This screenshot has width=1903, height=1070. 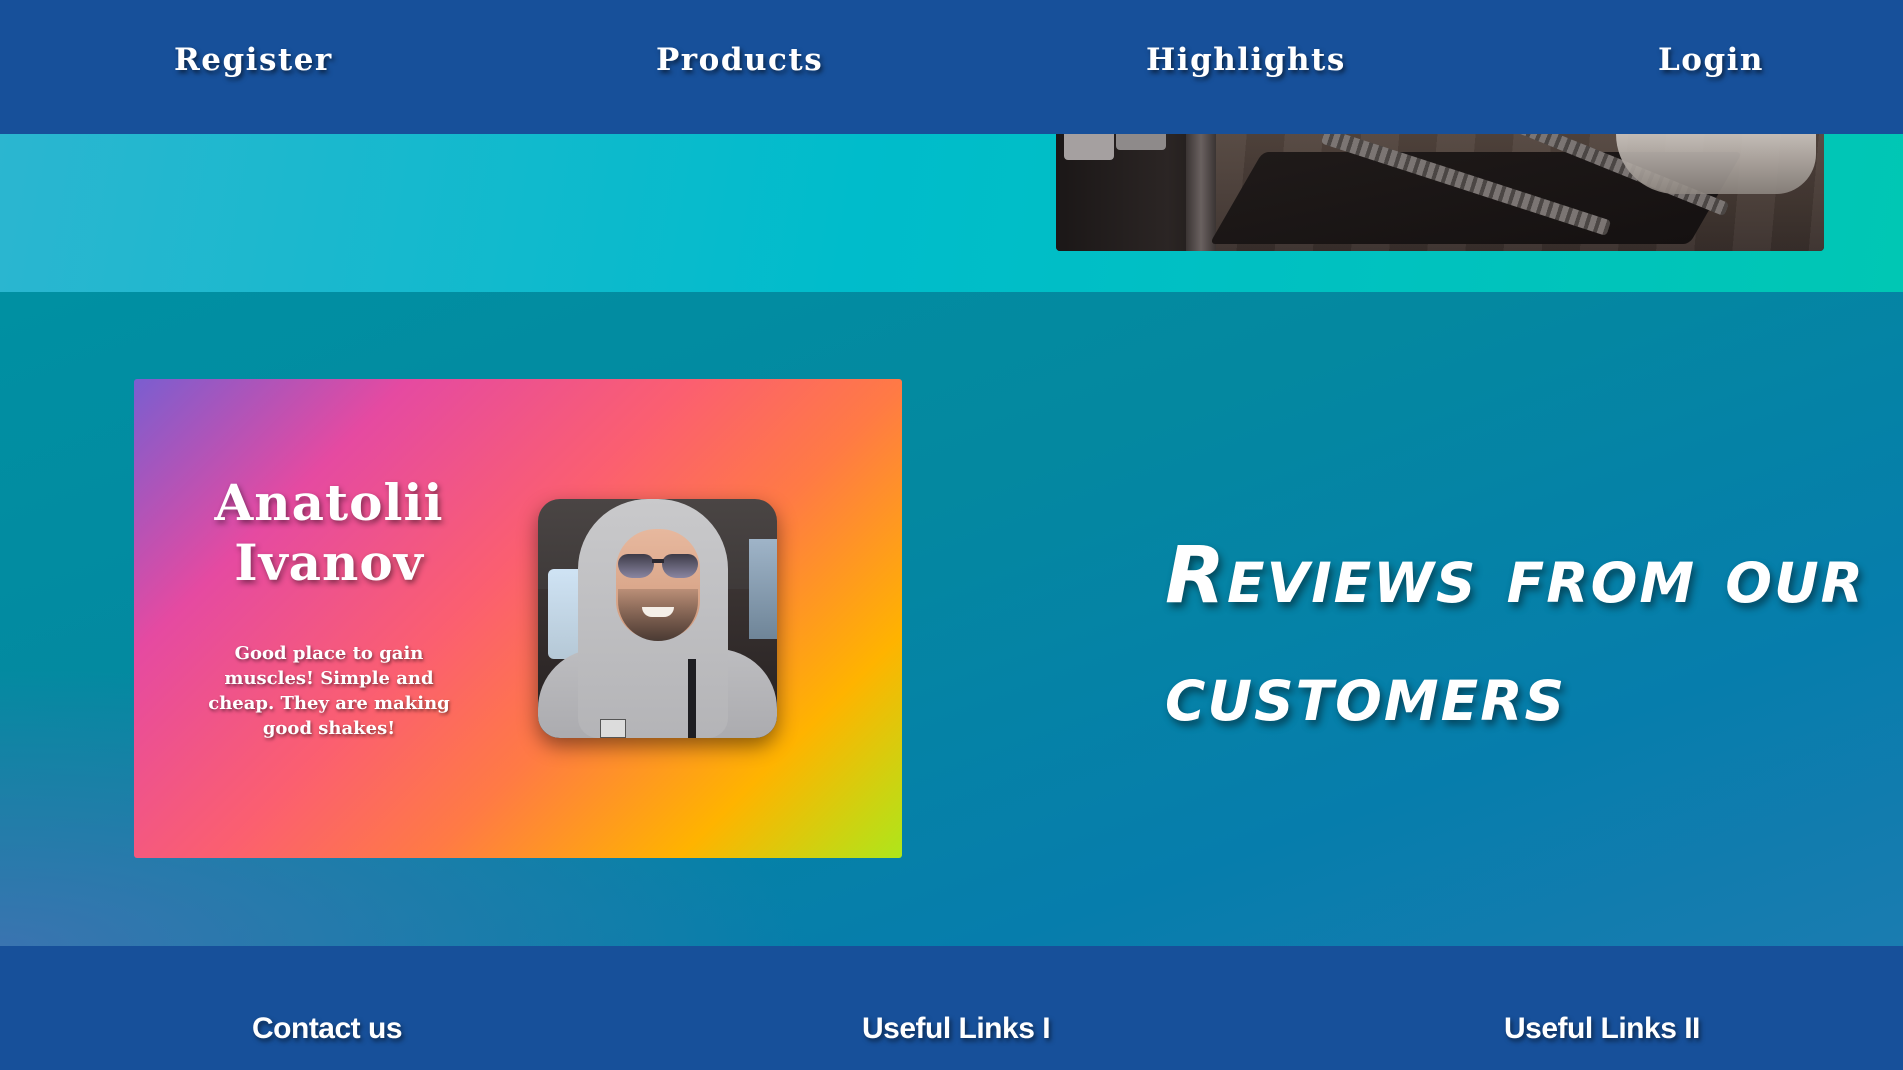 I want to click on nav-register-link: Register, so click(x=253, y=60).